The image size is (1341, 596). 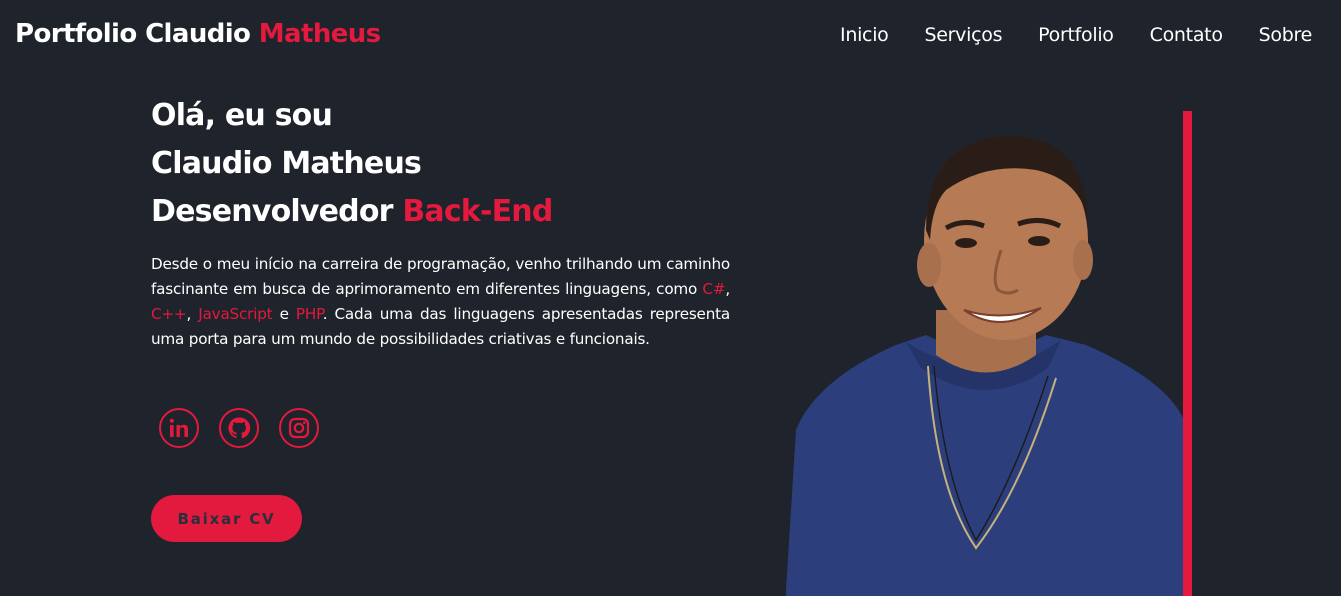 I want to click on logo-accent-text: Matheus, so click(x=319, y=34).